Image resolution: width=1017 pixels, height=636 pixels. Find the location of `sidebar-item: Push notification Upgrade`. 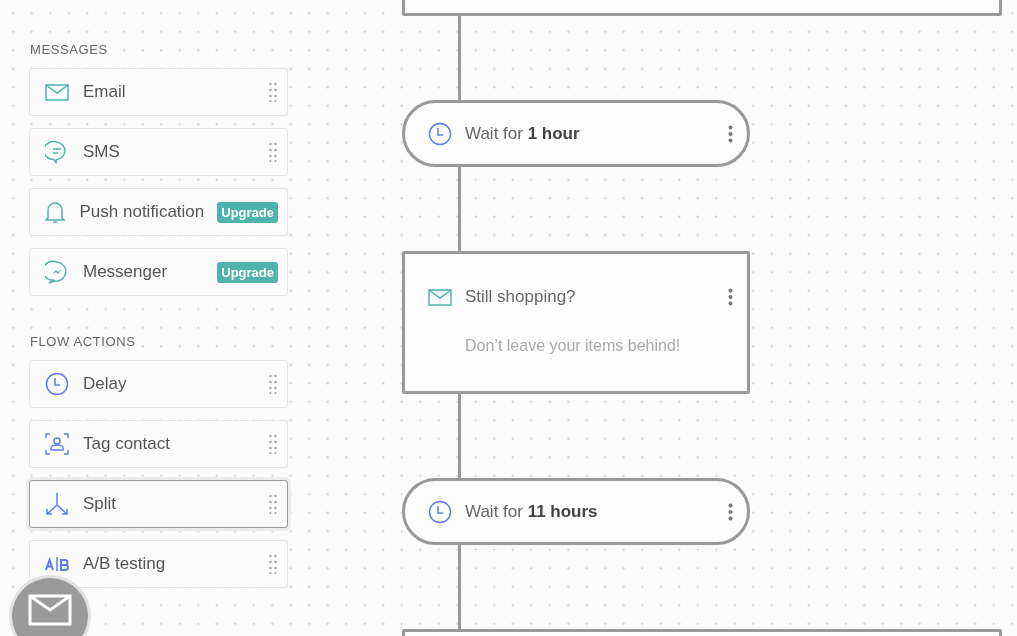

sidebar-item: Push notification Upgrade is located at coordinates (158, 212).